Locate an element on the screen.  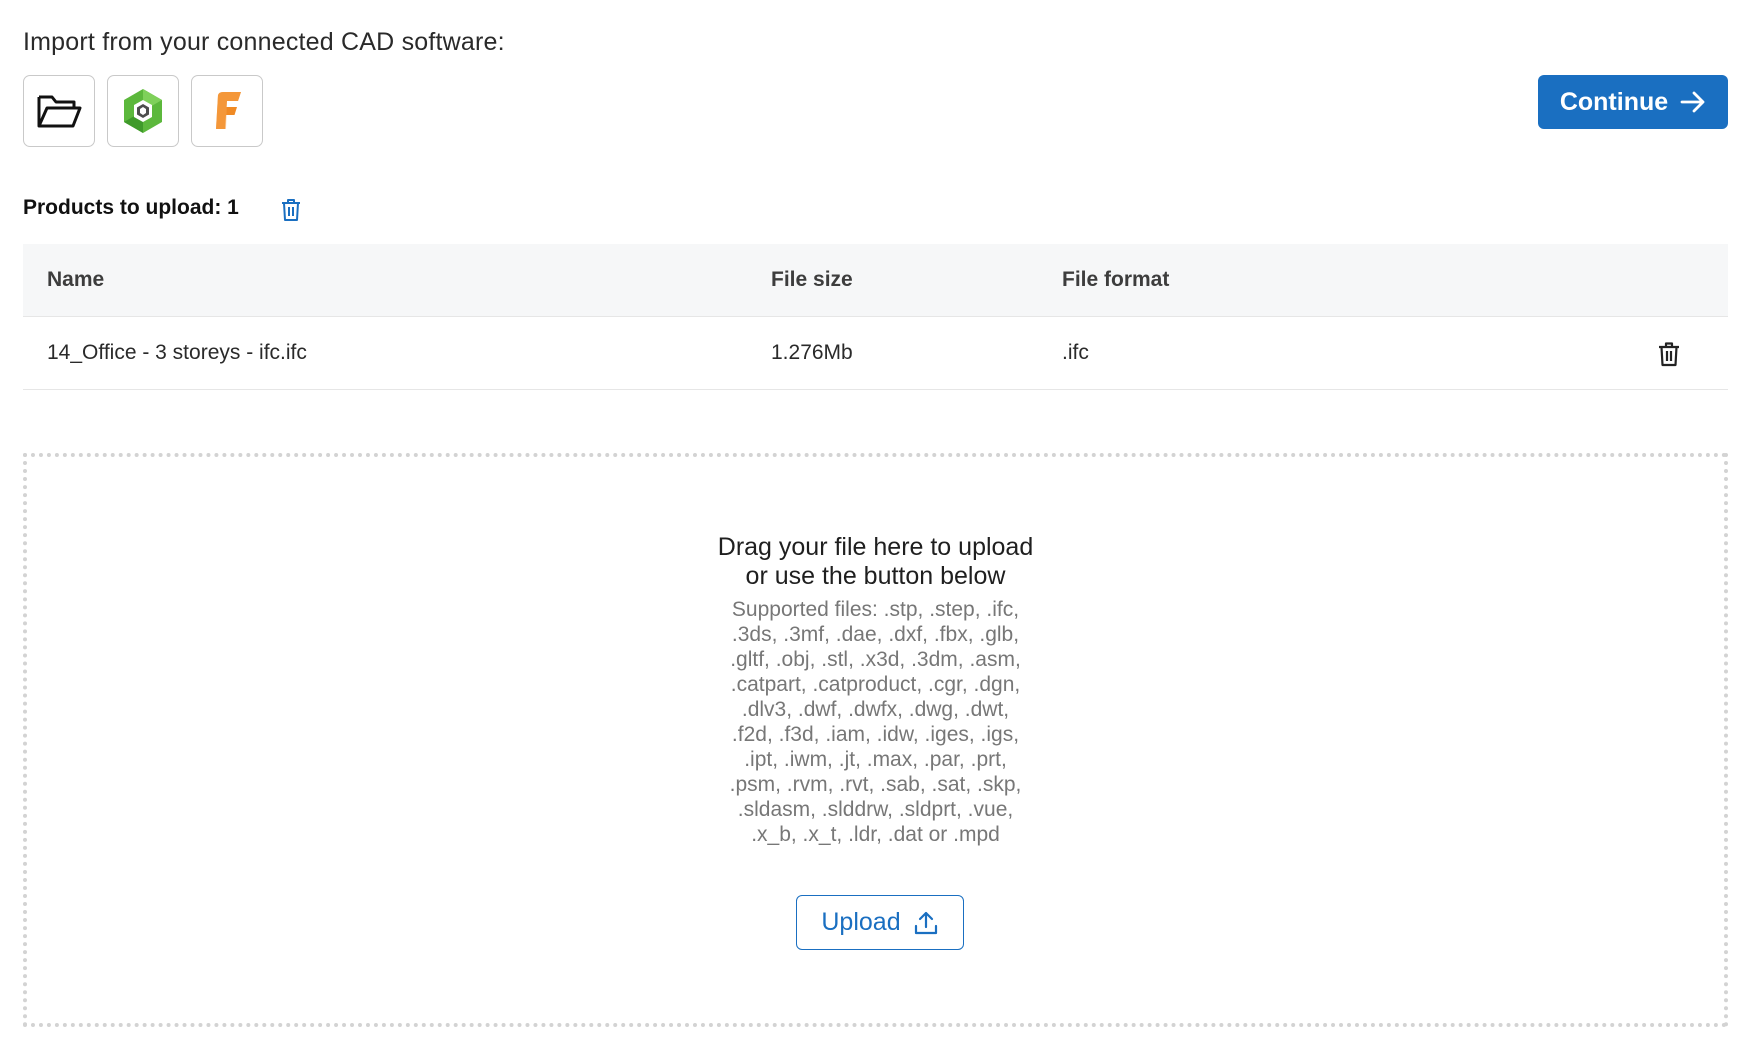
bim-source-button is located at coordinates (143, 111).